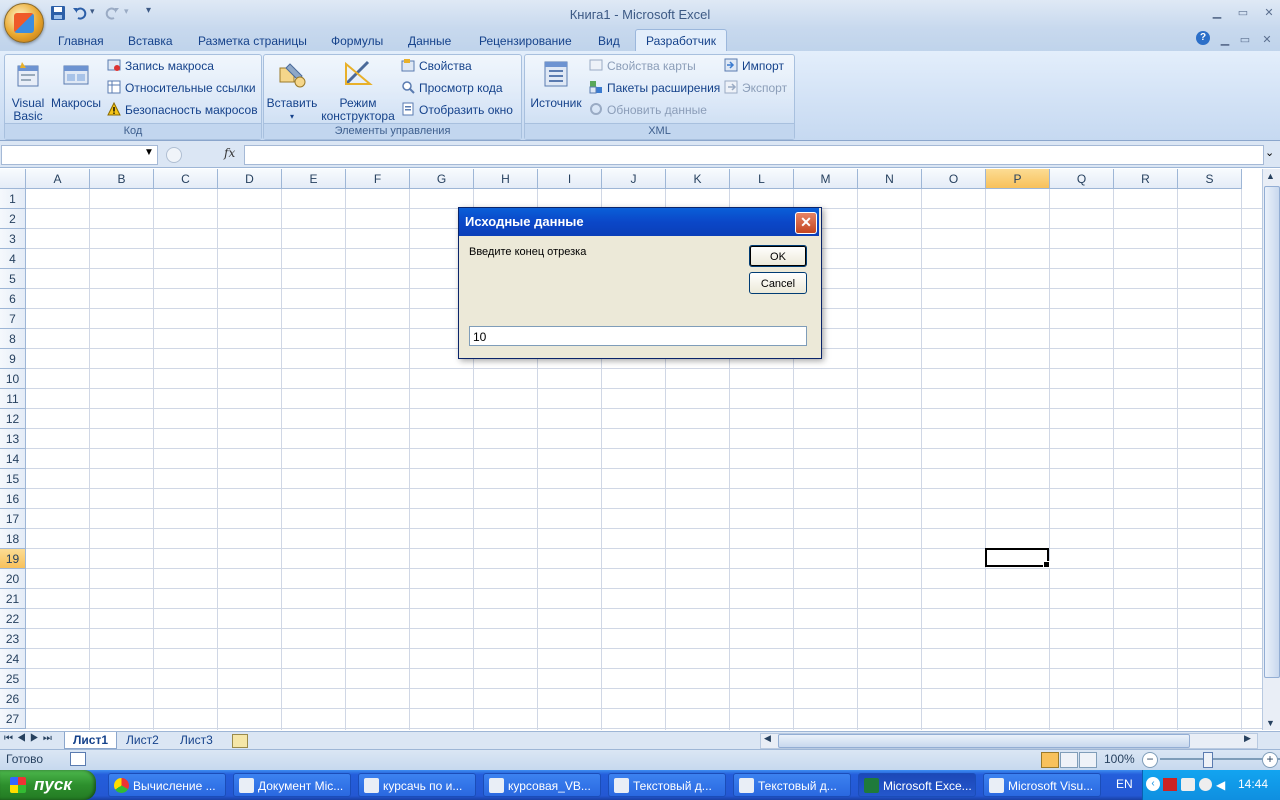 Image resolution: width=1280 pixels, height=800 pixels. What do you see at coordinates (1088, 760) in the screenshot?
I see `page-break-view-icon` at bounding box center [1088, 760].